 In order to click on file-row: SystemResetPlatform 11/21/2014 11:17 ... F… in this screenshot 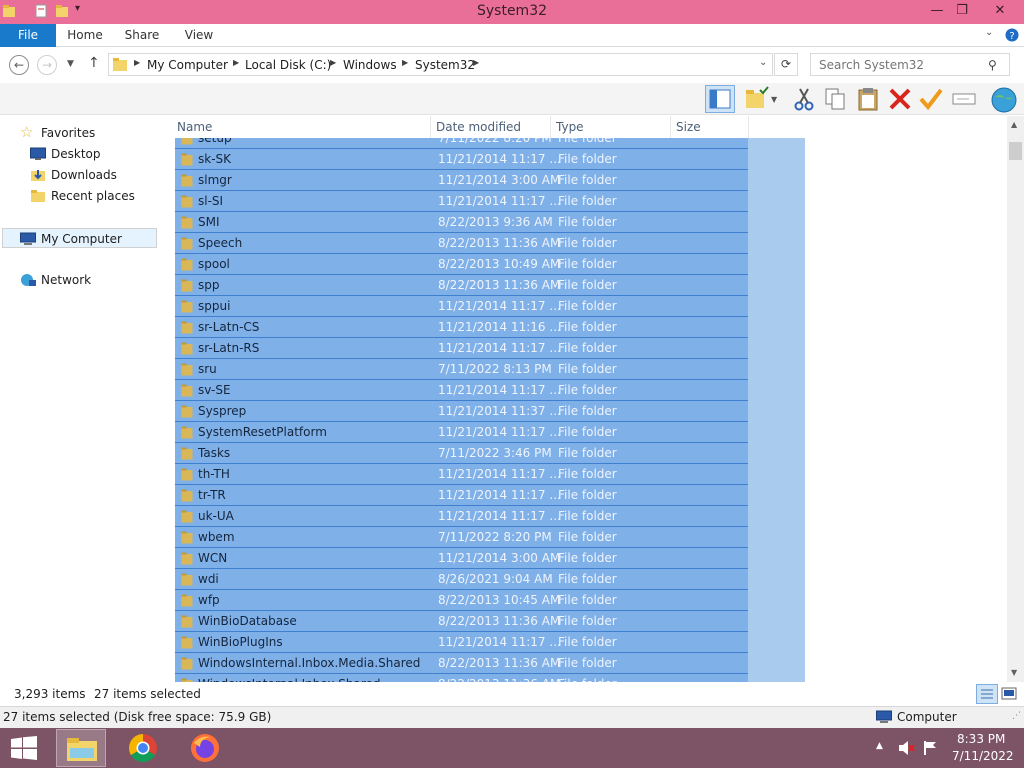, I will do `click(461, 432)`.